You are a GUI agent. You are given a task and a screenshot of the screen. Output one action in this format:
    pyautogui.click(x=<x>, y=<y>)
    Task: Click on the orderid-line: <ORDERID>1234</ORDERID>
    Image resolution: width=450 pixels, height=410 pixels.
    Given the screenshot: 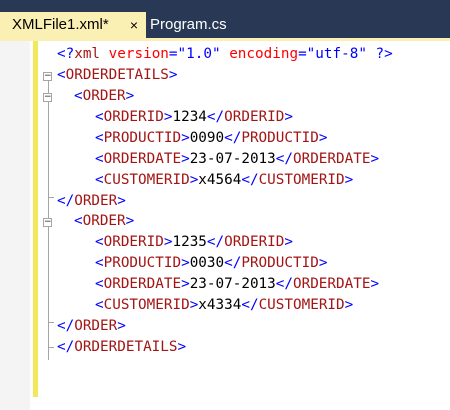 What is the action you would take?
    pyautogui.click(x=194, y=117)
    